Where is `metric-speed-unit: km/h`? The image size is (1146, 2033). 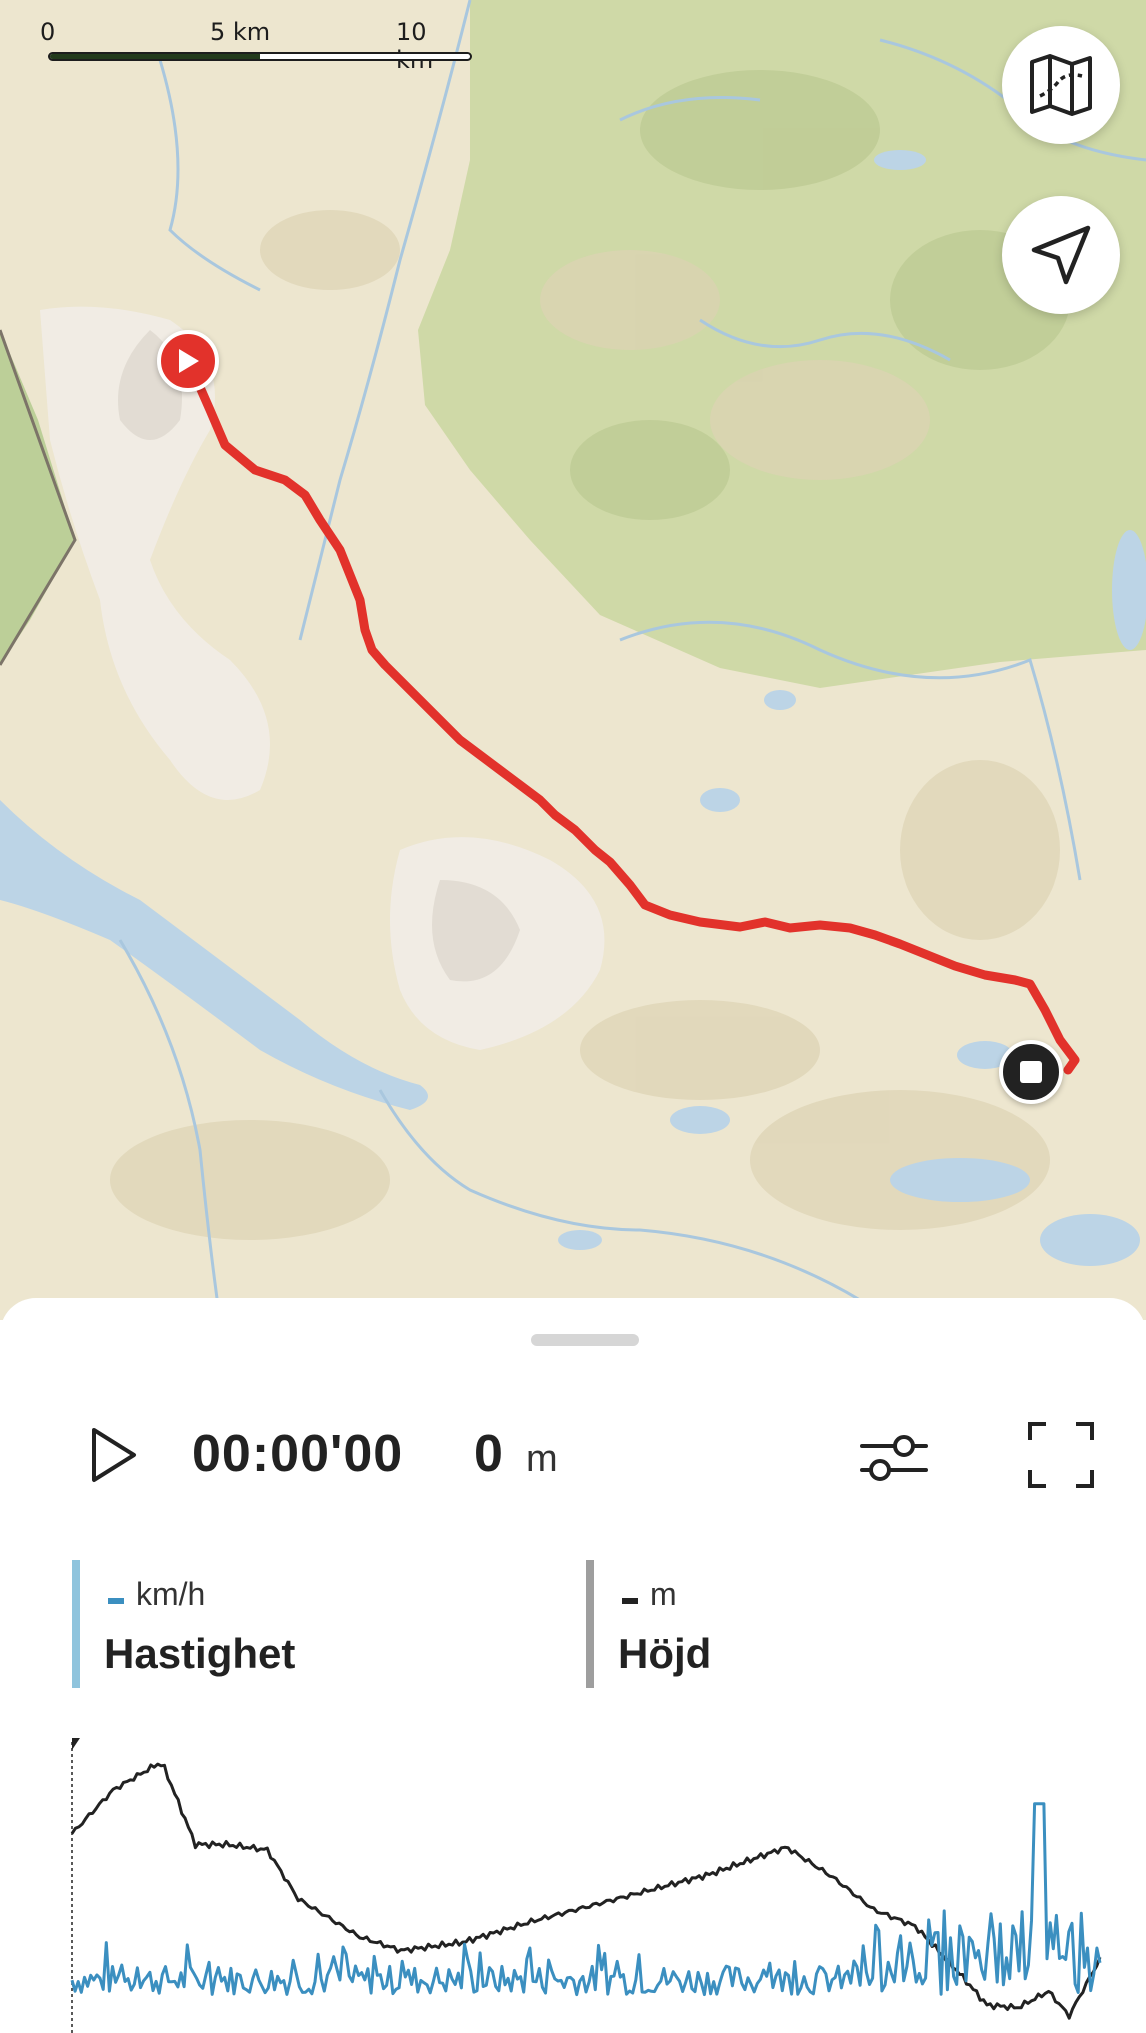
metric-speed-unit: km/h is located at coordinates (171, 1594).